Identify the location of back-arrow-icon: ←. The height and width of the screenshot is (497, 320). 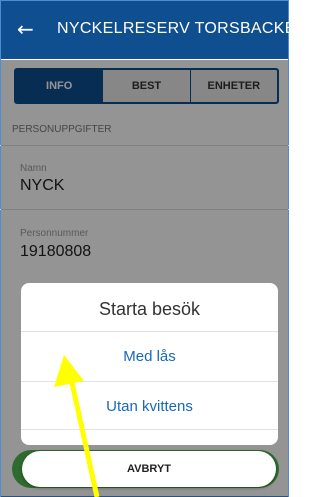
(25, 29).